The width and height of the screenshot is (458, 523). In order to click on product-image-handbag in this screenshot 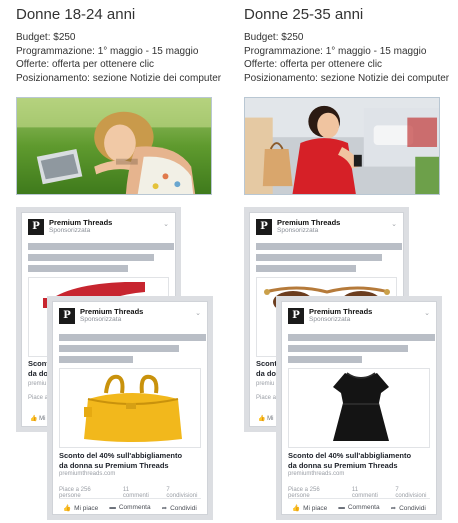, I will do `click(130, 408)`.